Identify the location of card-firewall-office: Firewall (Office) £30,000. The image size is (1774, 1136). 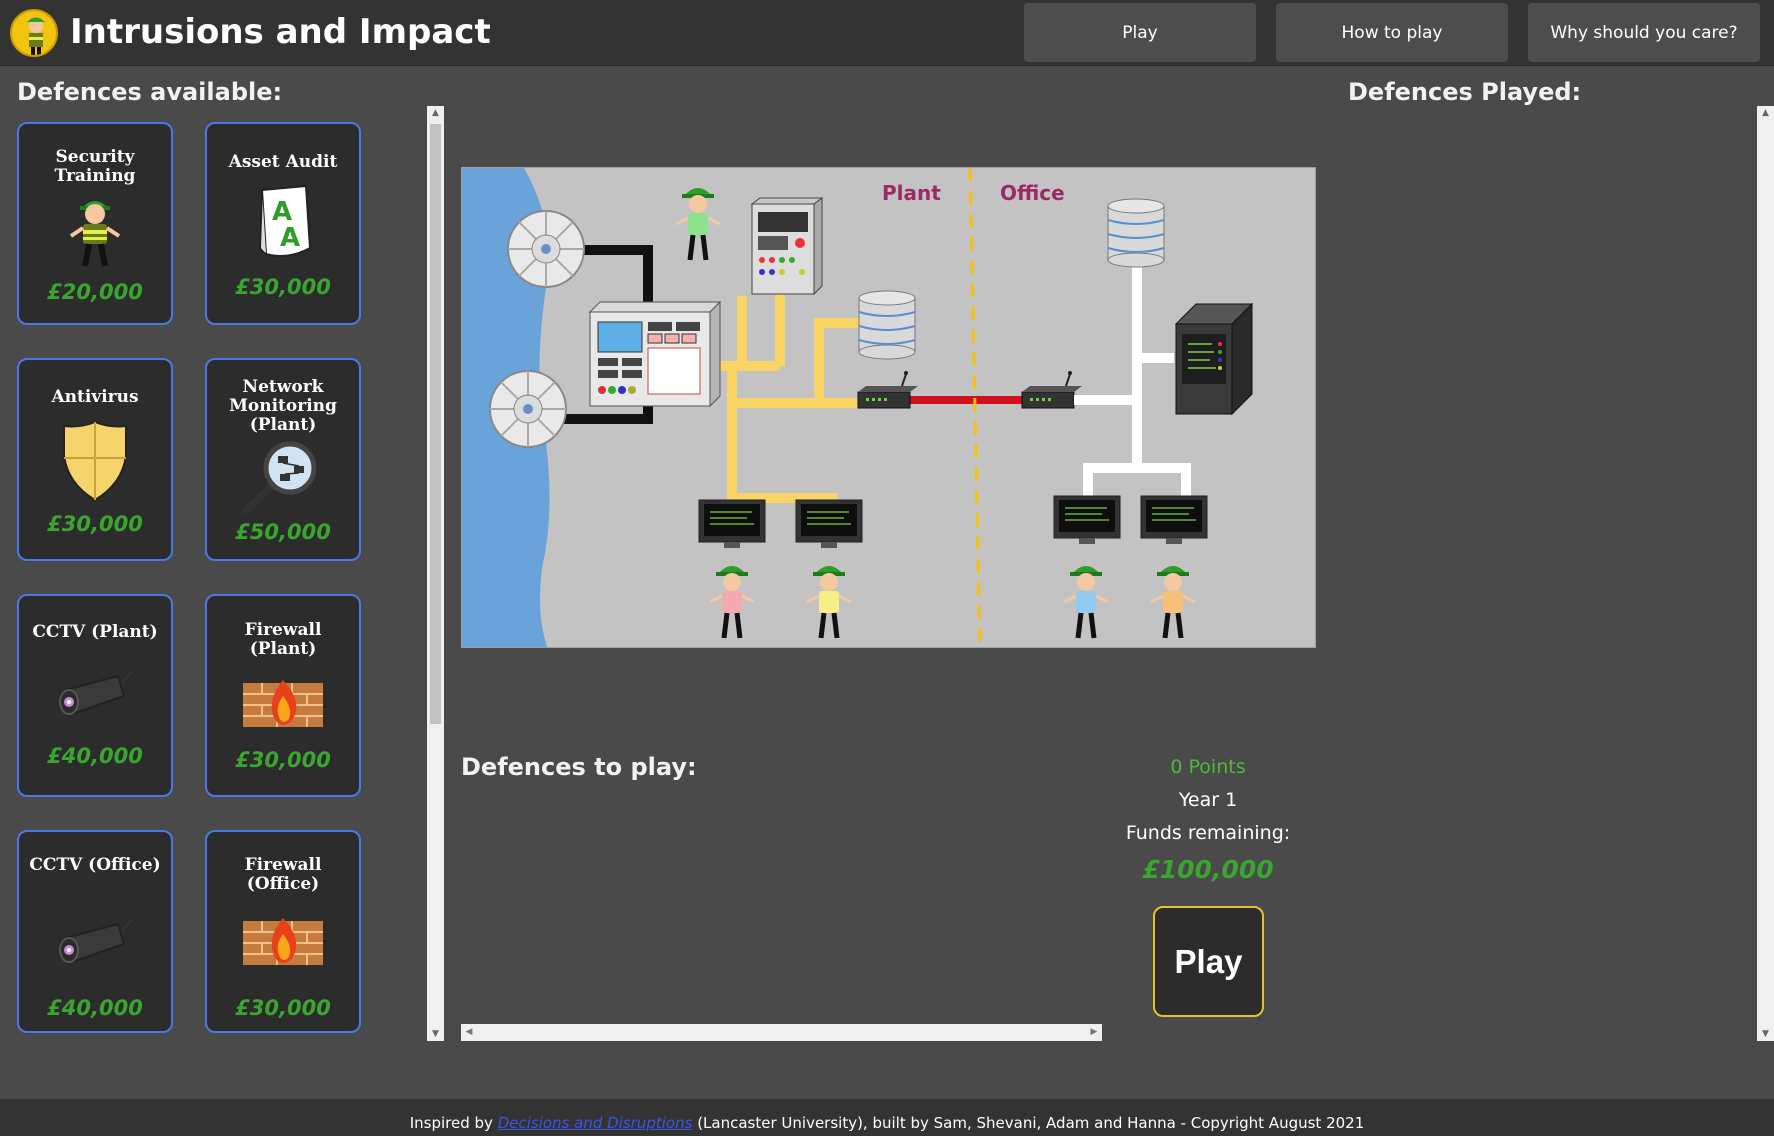
(283, 931).